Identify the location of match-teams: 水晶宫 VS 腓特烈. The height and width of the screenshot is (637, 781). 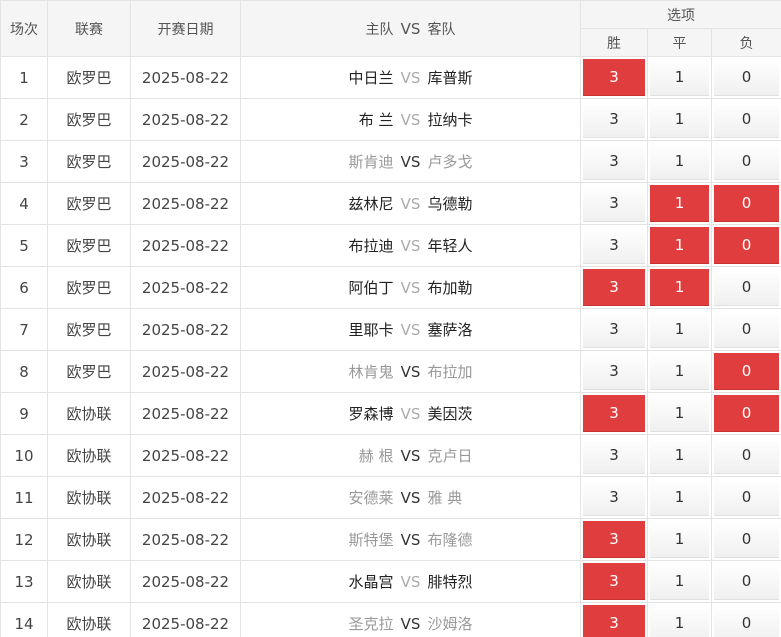
(410, 581).